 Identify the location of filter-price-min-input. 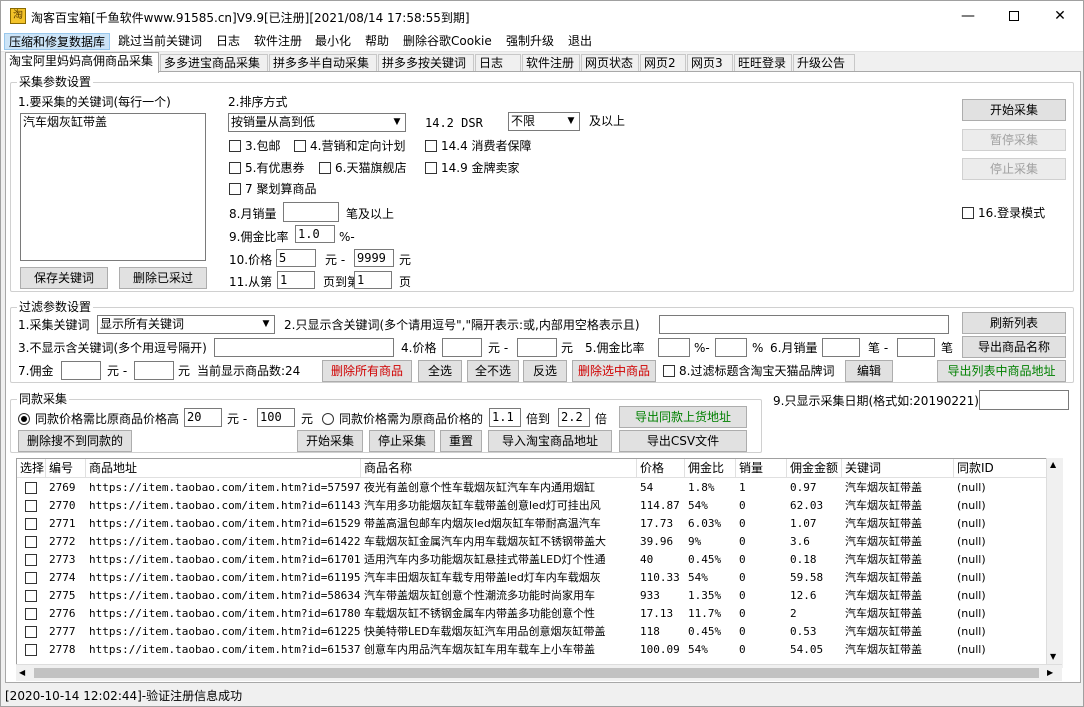
(462, 347).